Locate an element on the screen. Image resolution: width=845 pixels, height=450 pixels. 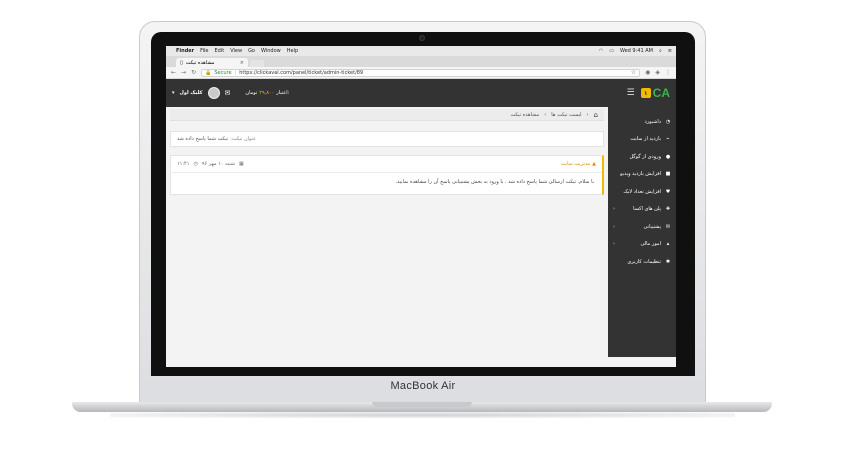
extension-icon: ◈ is located at coordinates (657, 72).